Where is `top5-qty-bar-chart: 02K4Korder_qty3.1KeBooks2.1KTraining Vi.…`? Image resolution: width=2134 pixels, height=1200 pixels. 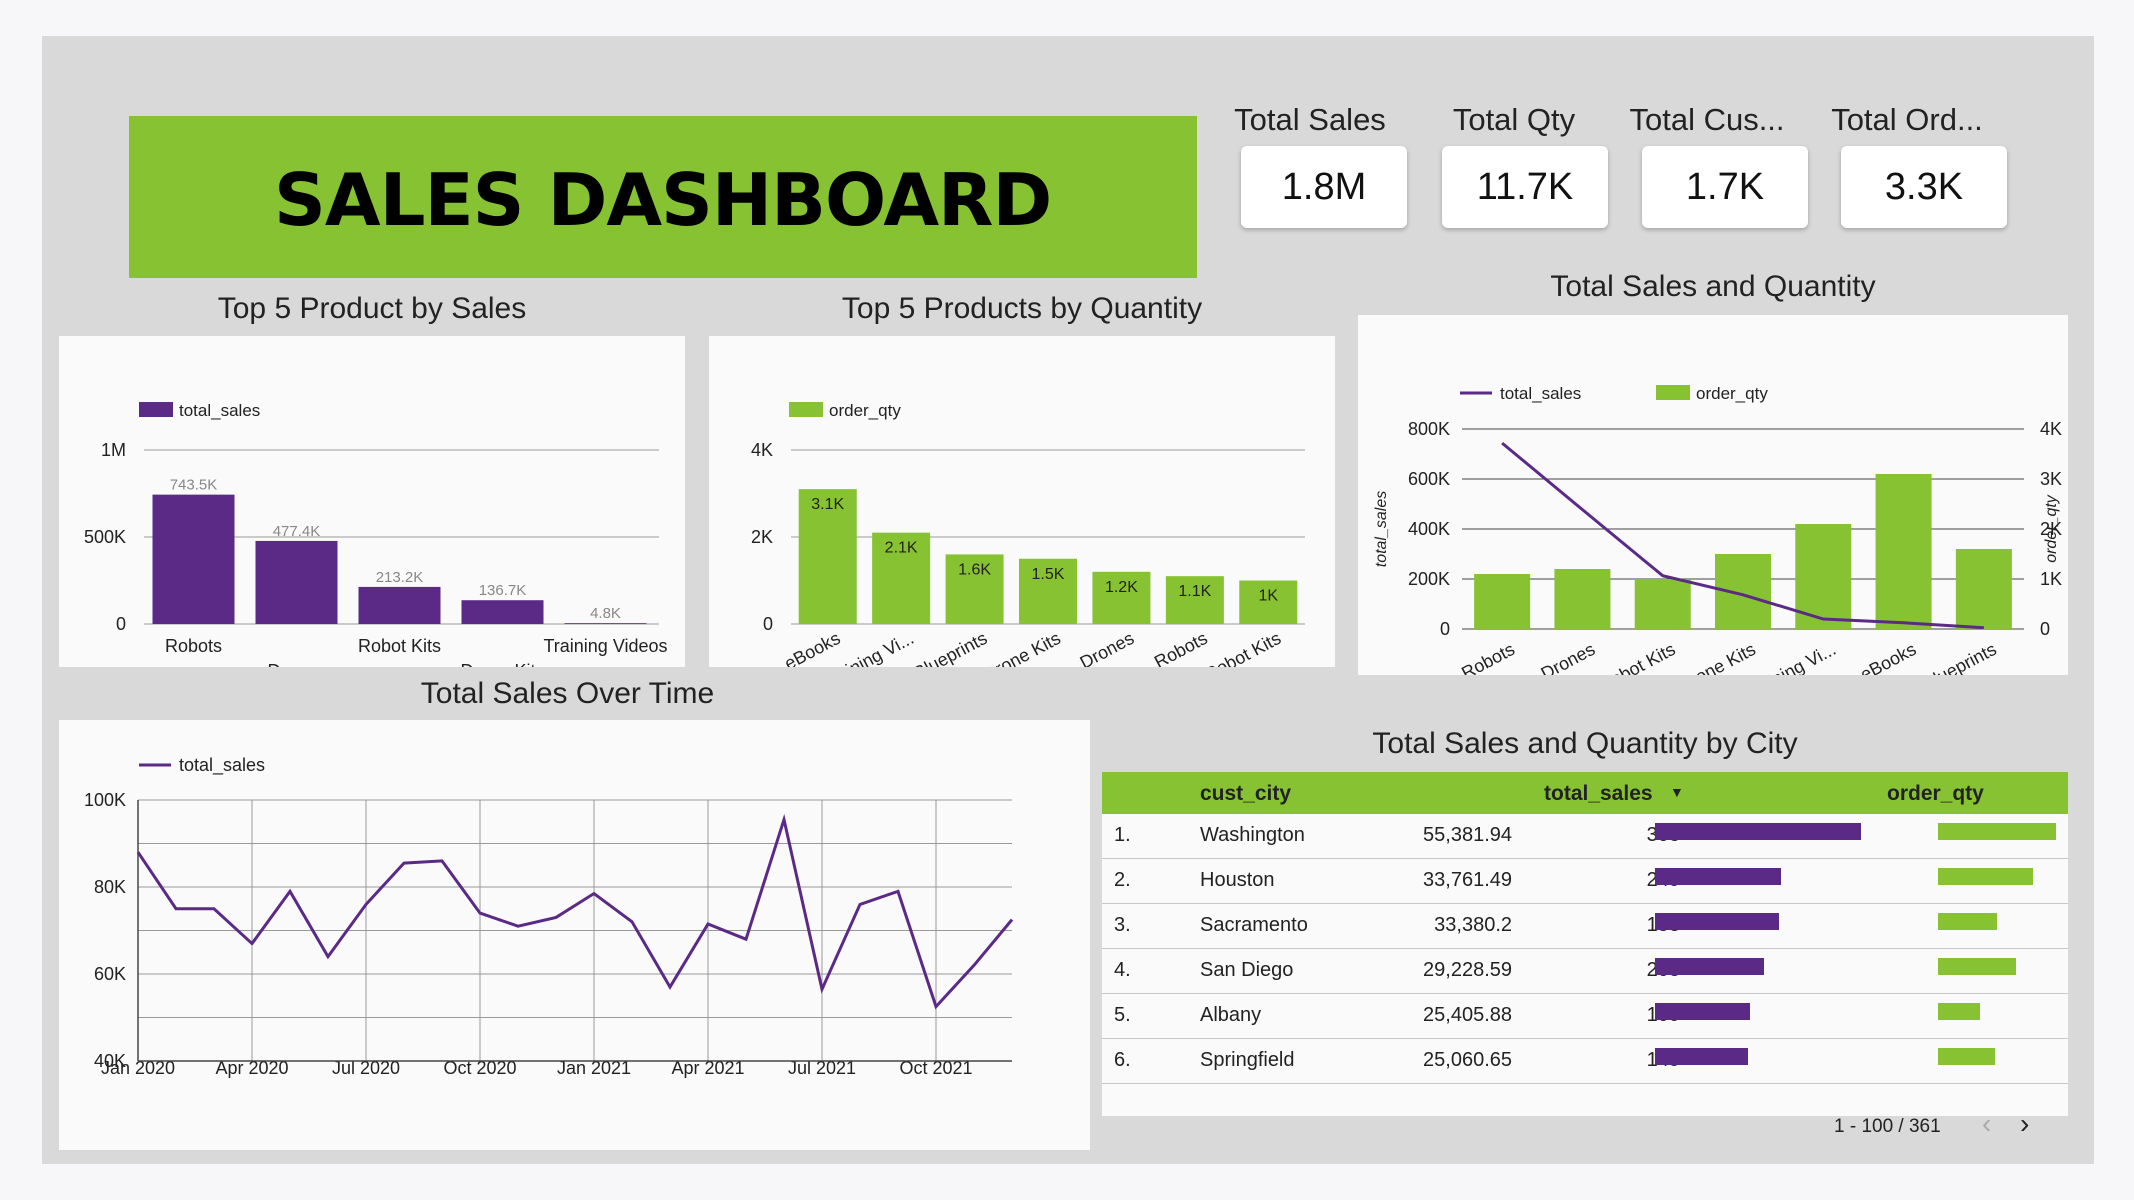 top5-qty-bar-chart: 02K4Korder_qty3.1KeBooks2.1KTraining Vi.… is located at coordinates (1028, 547).